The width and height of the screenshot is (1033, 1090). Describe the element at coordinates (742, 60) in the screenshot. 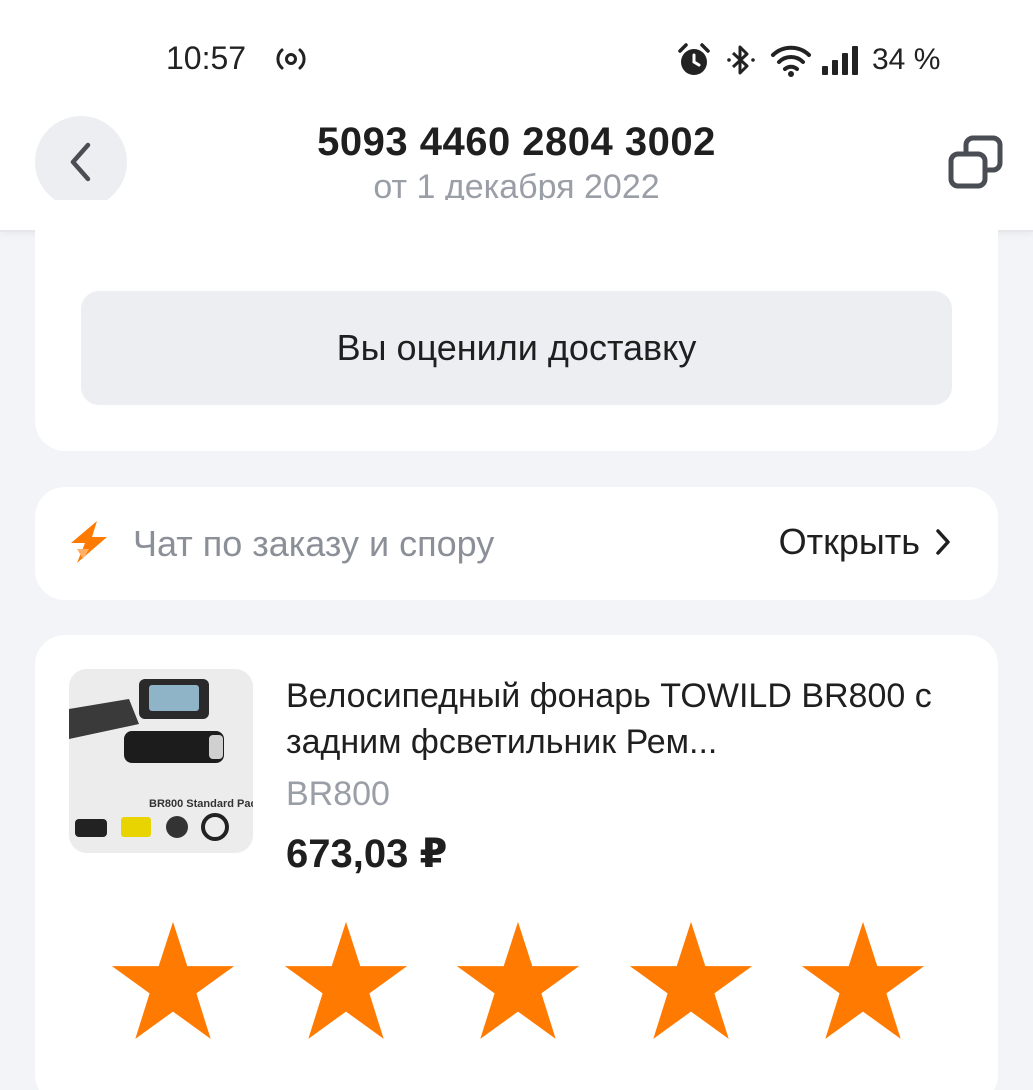

I see `bluetooth-icon` at that location.